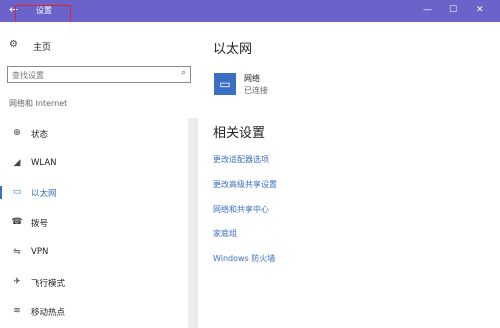 The width and height of the screenshot is (500, 328). I want to click on wifi-icon: ◢, so click(17, 163).